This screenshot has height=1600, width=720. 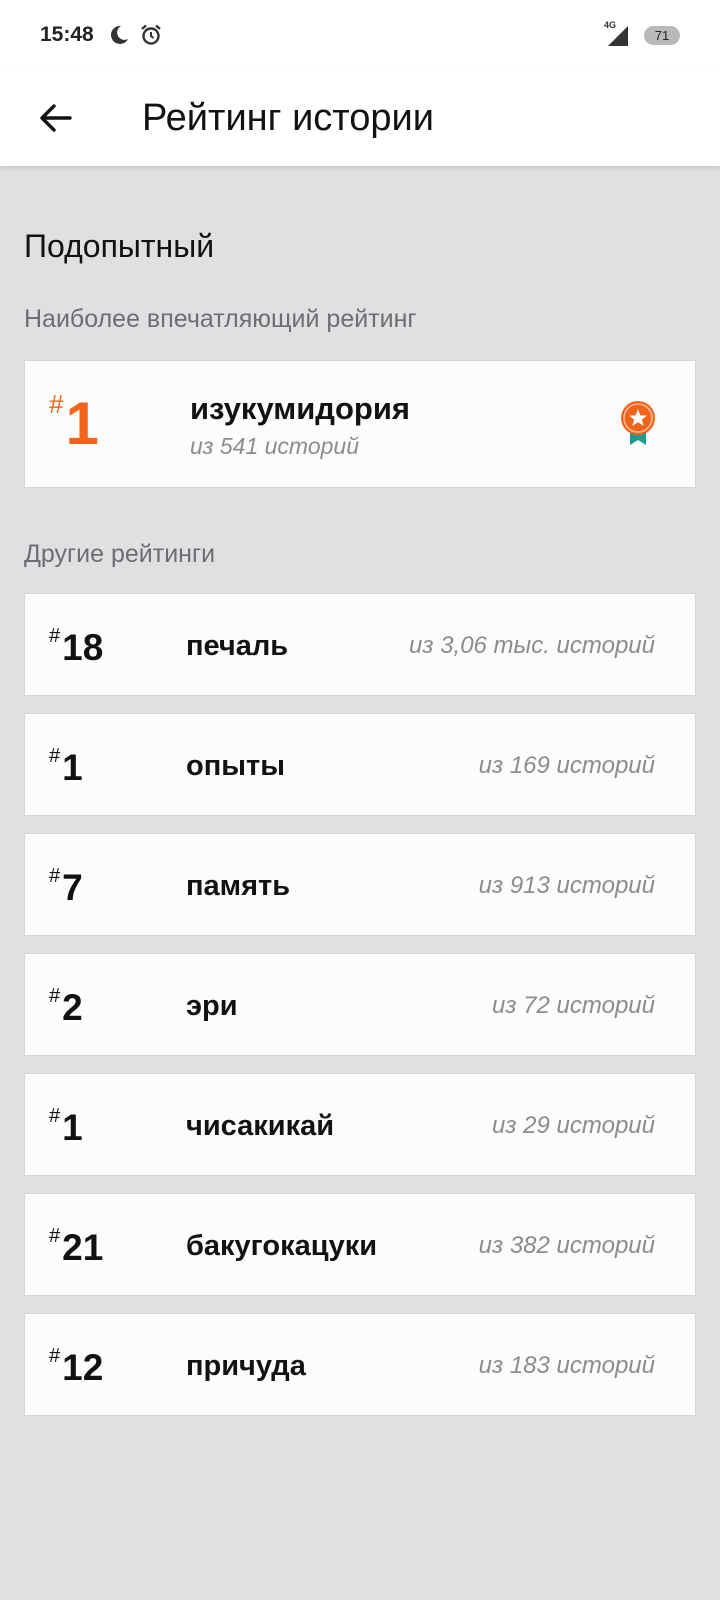 What do you see at coordinates (212, 1006) in the screenshot?
I see `ranking-tag: эри` at bounding box center [212, 1006].